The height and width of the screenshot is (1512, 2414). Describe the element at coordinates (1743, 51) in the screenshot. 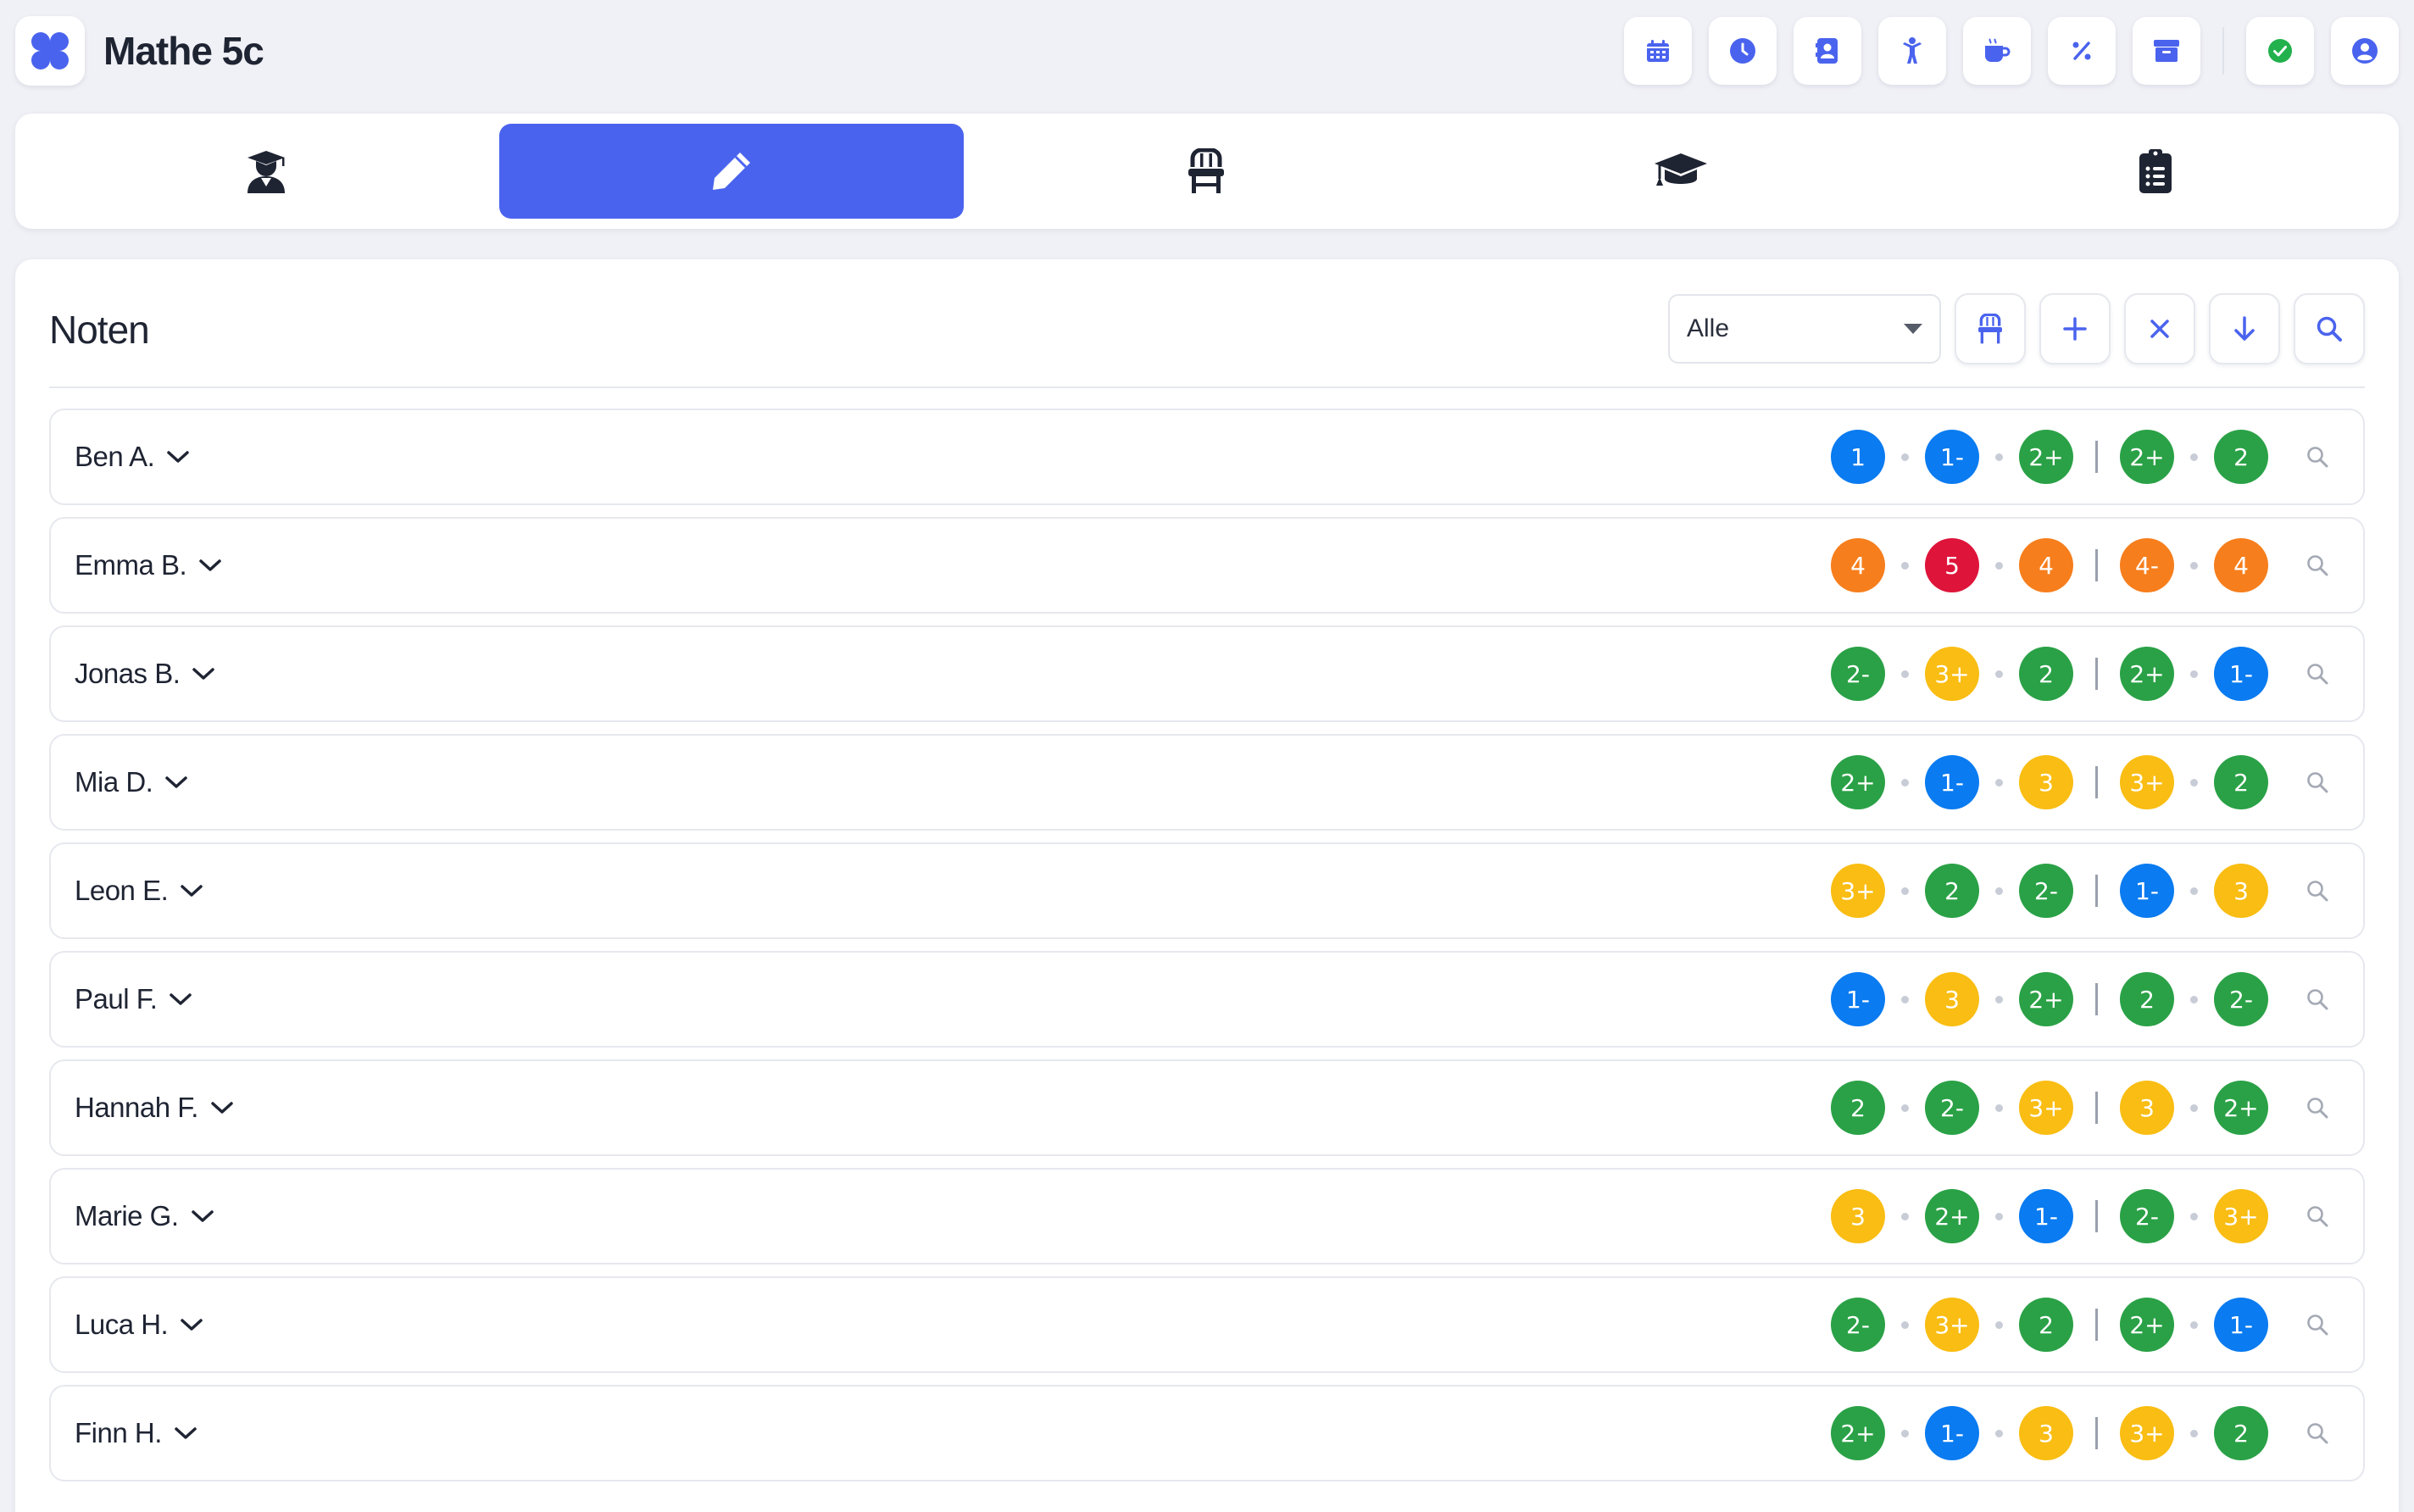

I see `clock-button` at that location.